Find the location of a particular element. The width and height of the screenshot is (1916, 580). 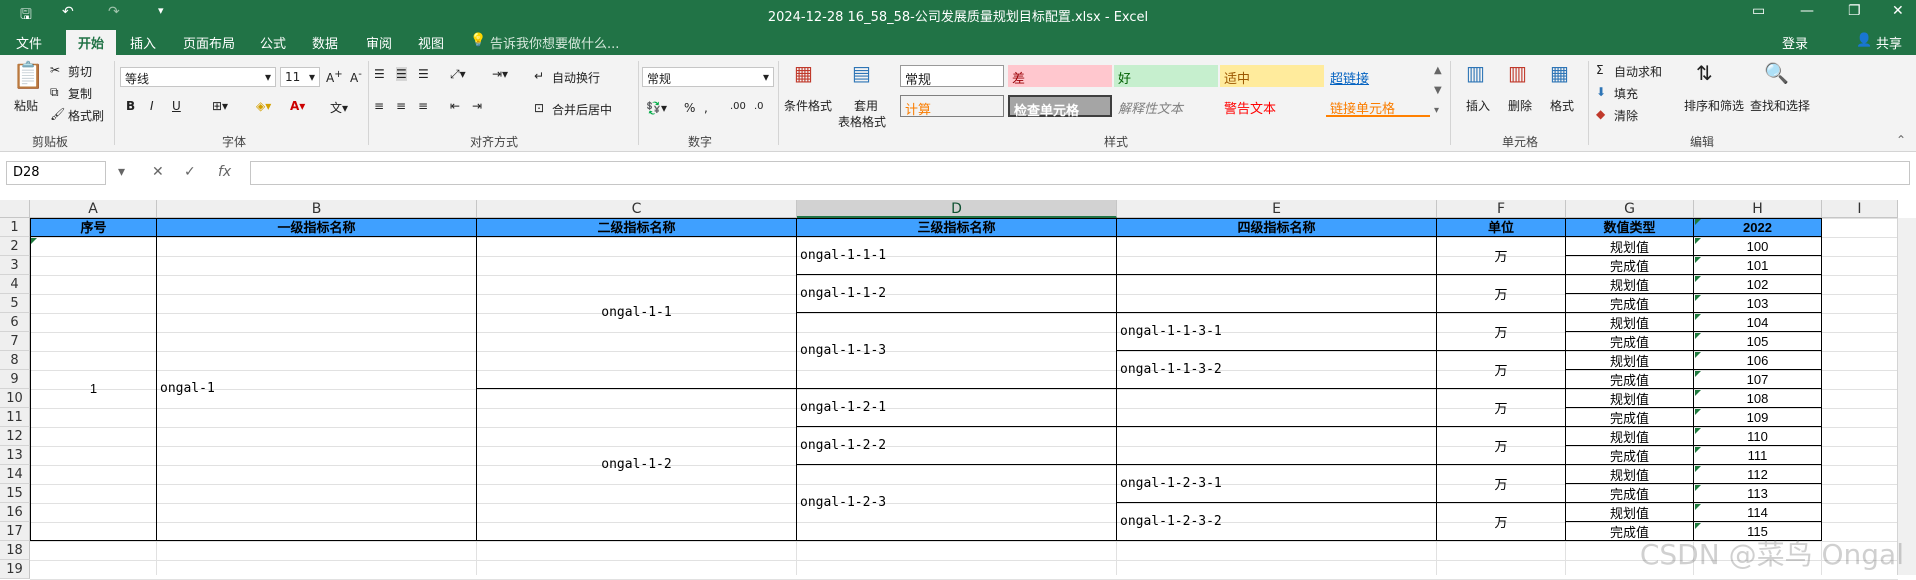

style-good: 好 is located at coordinates (1166, 76).